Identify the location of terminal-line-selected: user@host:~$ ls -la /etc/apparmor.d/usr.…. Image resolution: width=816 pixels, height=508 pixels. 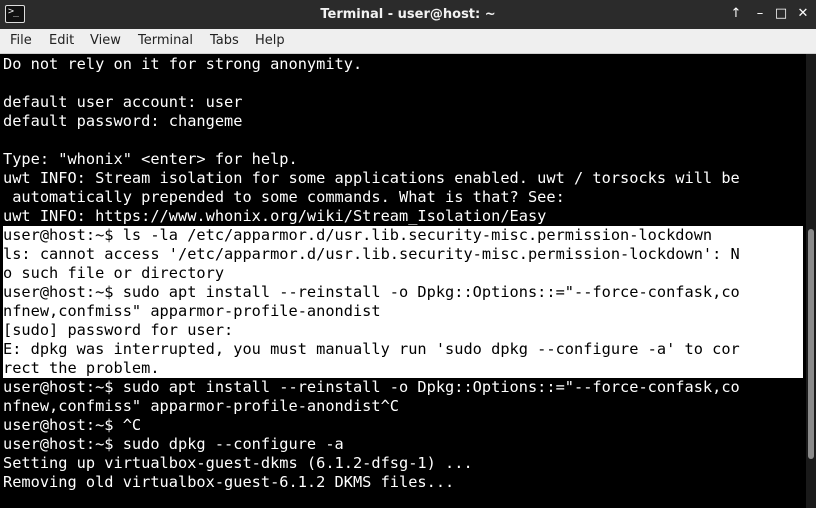
(403, 235).